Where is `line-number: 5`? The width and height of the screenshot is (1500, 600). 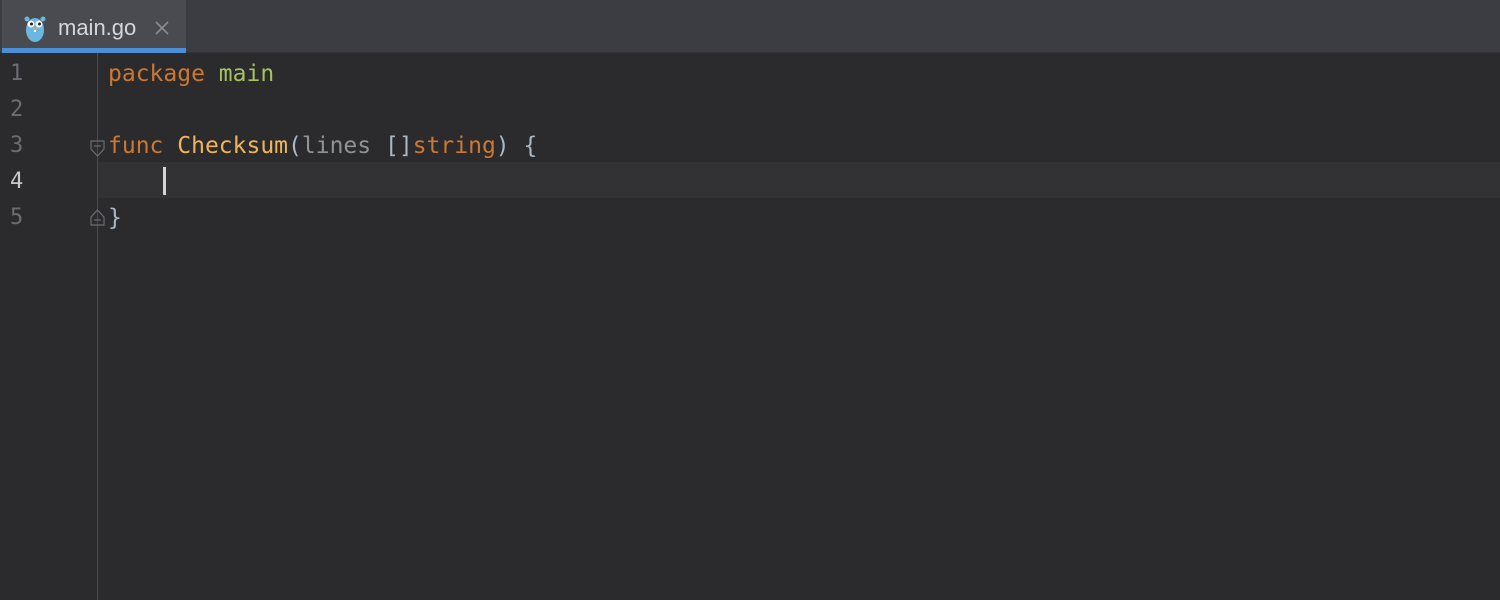 line-number: 5 is located at coordinates (17, 217).